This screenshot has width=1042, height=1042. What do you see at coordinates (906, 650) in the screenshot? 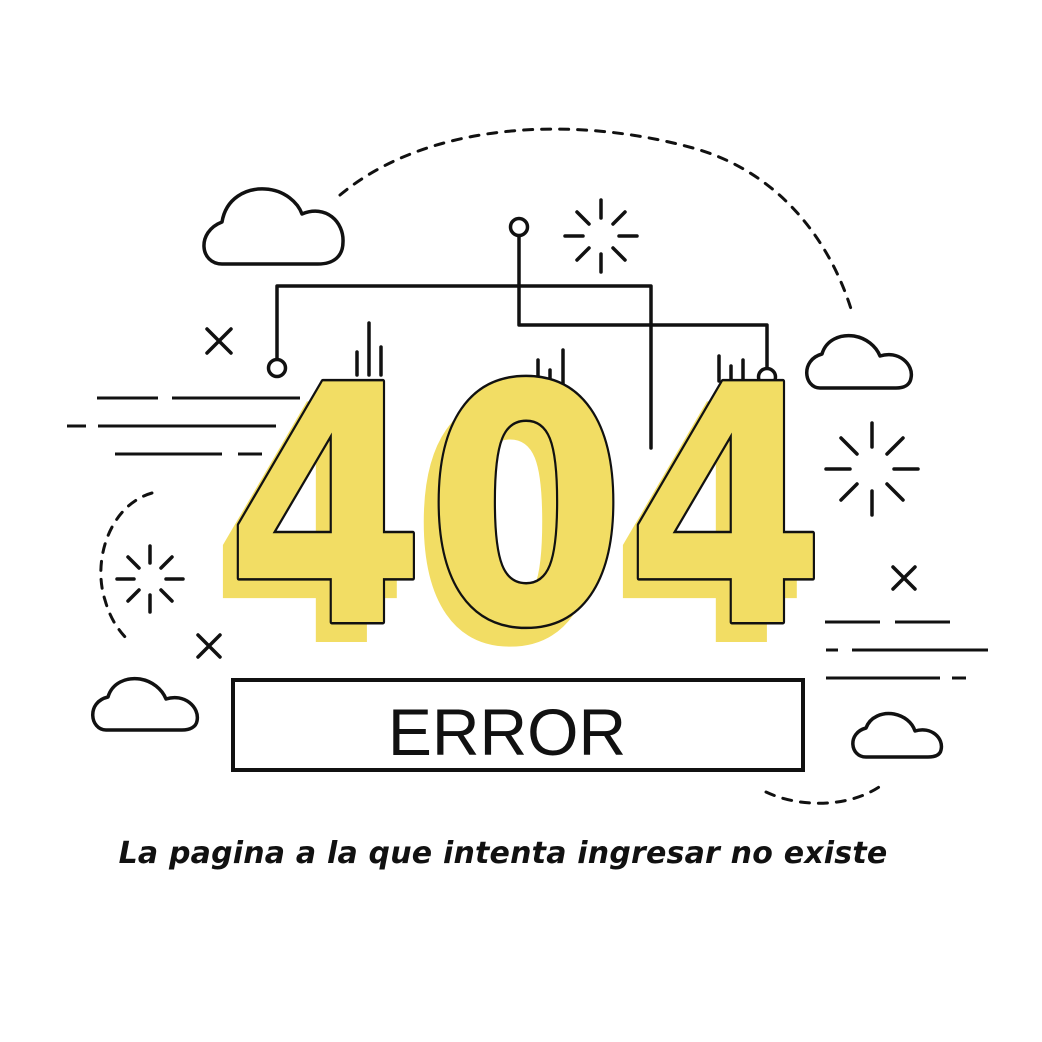
I see `speed-lines-right` at bounding box center [906, 650].